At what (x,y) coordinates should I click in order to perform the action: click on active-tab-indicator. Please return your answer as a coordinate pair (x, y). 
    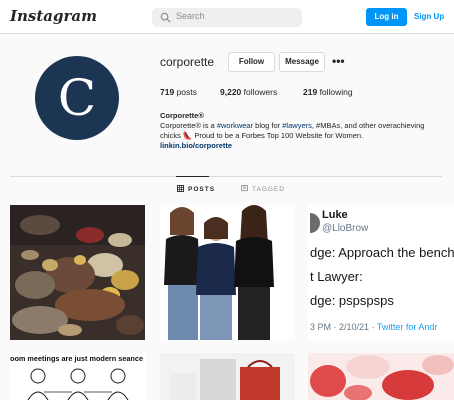
    Looking at the image, I should click on (192, 176).